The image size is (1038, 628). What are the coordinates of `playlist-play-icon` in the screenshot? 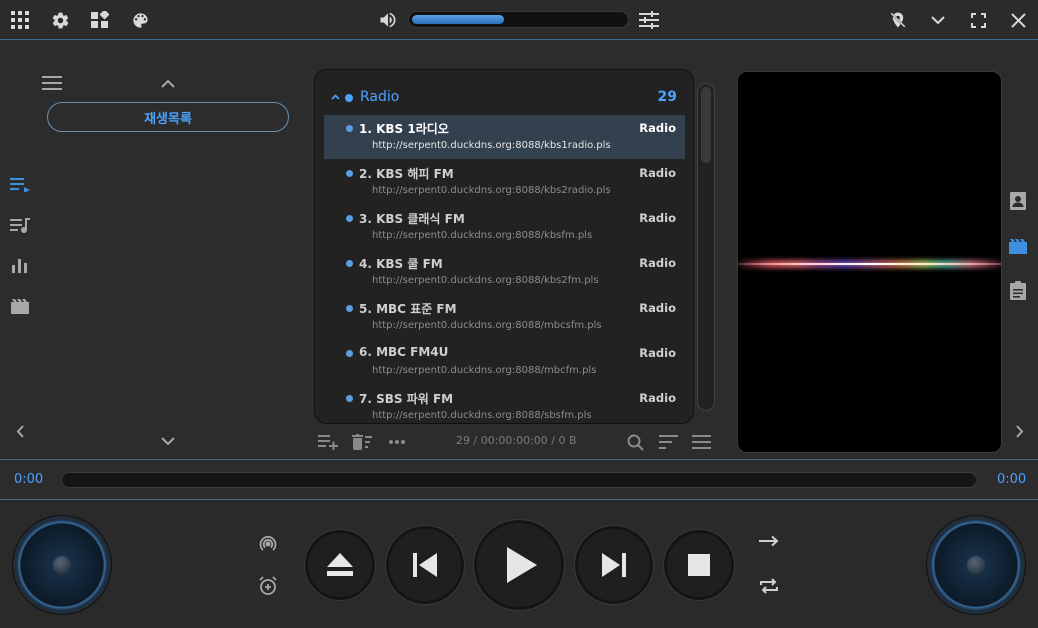 It's located at (20, 185).